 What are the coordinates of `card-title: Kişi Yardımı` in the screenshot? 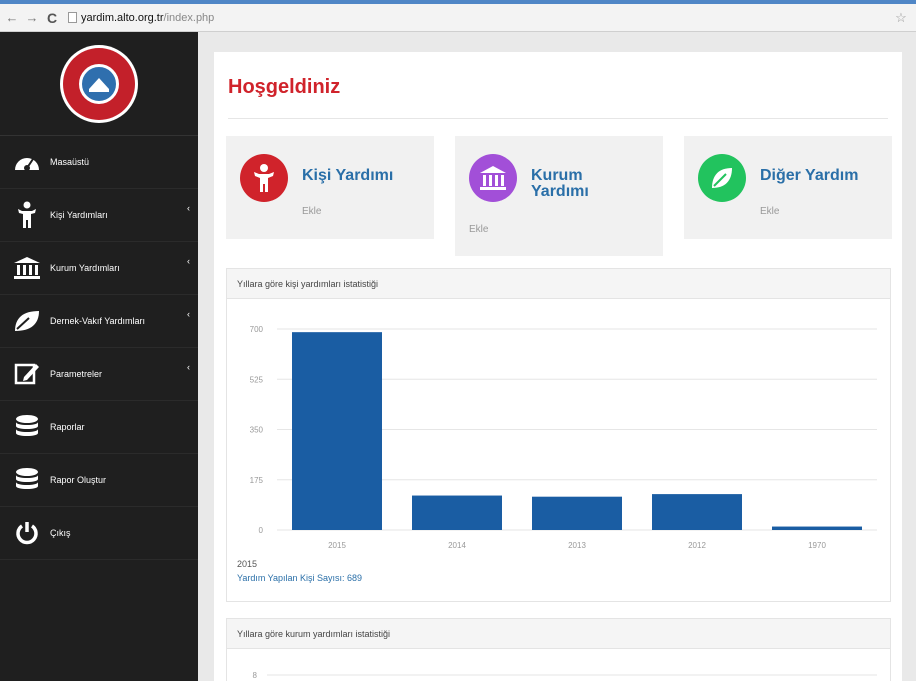 It's located at (348, 175).